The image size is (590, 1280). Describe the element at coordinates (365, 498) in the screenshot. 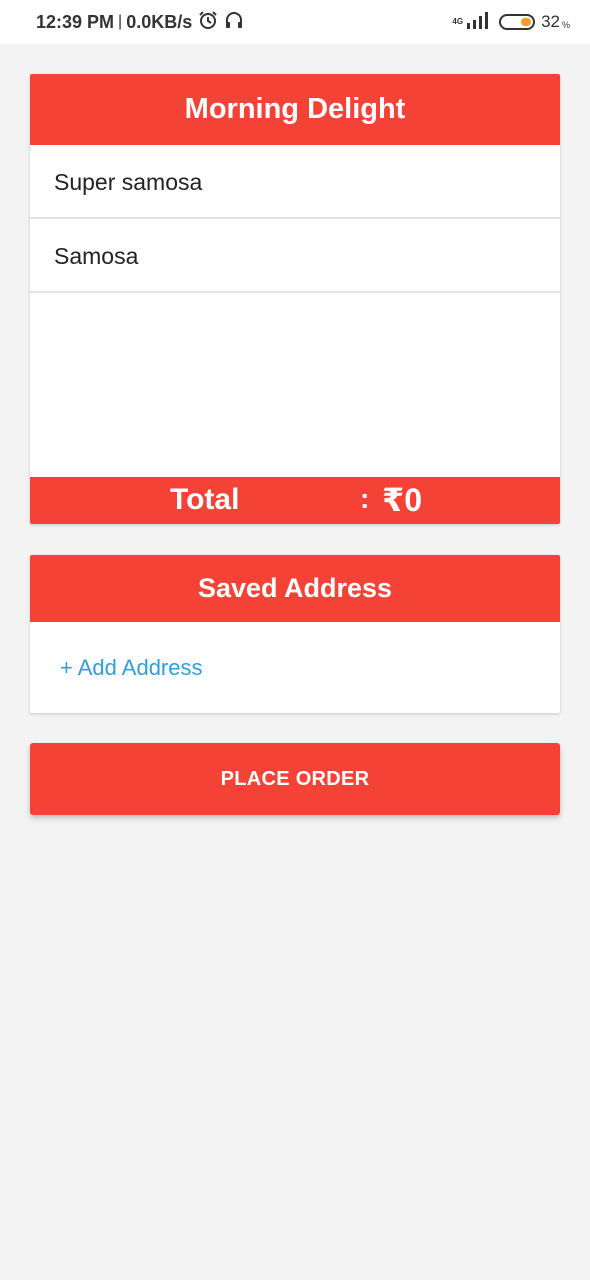

I see `total-colon: :` at that location.